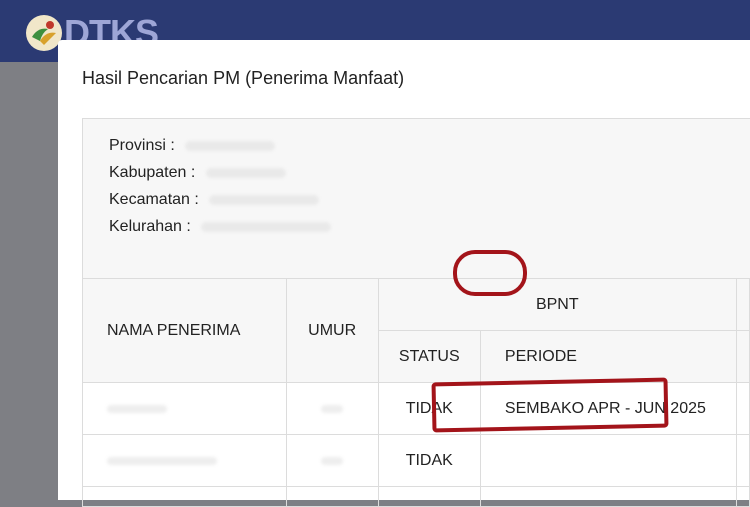 Image resolution: width=750 pixels, height=507 pixels. Describe the element at coordinates (154, 199) in the screenshot. I see `kecamatan-label: Kecamatan :` at that location.